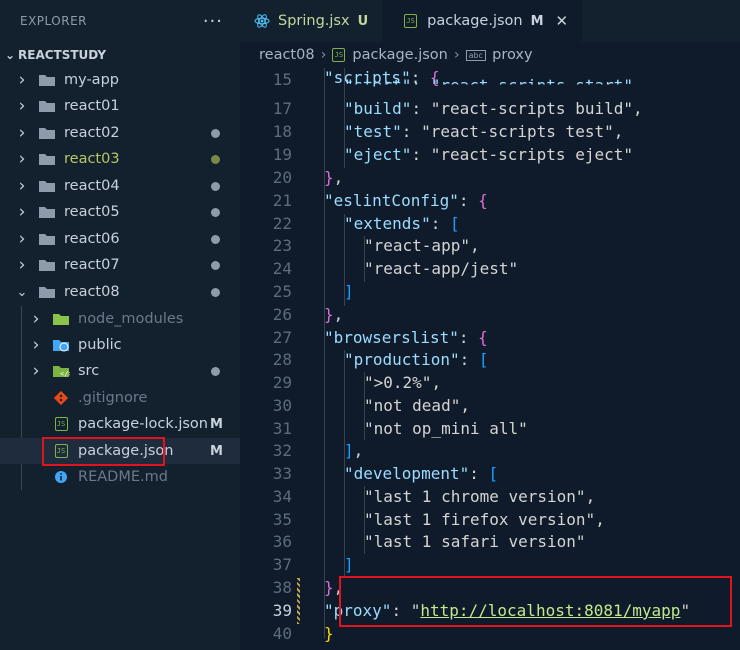  Describe the element at coordinates (421, 473) in the screenshot. I see `code-line: "development": [` at that location.